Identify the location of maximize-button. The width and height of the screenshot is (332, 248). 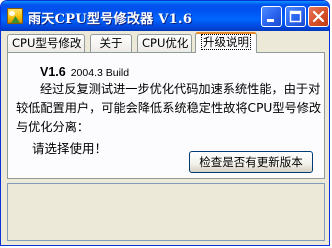
(295, 16).